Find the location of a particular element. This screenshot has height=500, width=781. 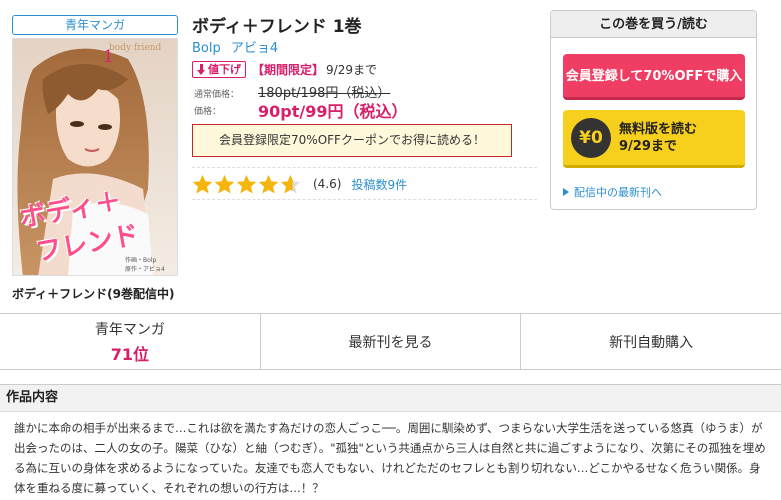

view-latest-button: 最新刊を見る is located at coordinates (391, 341).